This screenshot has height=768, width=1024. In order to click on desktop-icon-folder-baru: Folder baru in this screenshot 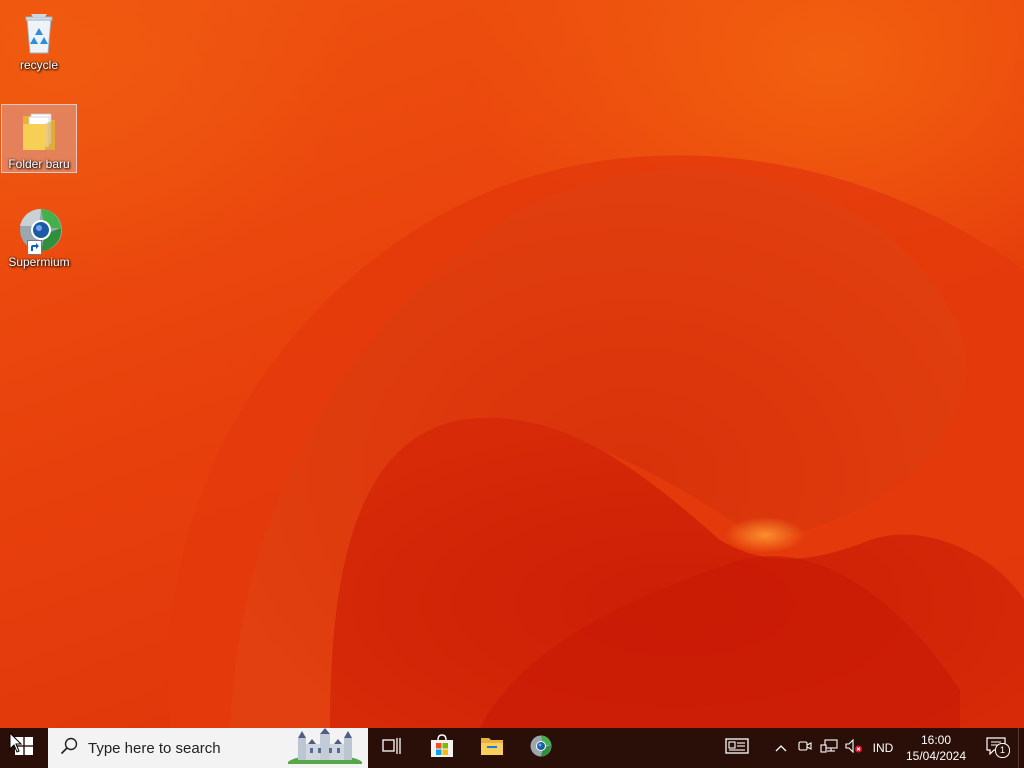, I will do `click(39, 138)`.